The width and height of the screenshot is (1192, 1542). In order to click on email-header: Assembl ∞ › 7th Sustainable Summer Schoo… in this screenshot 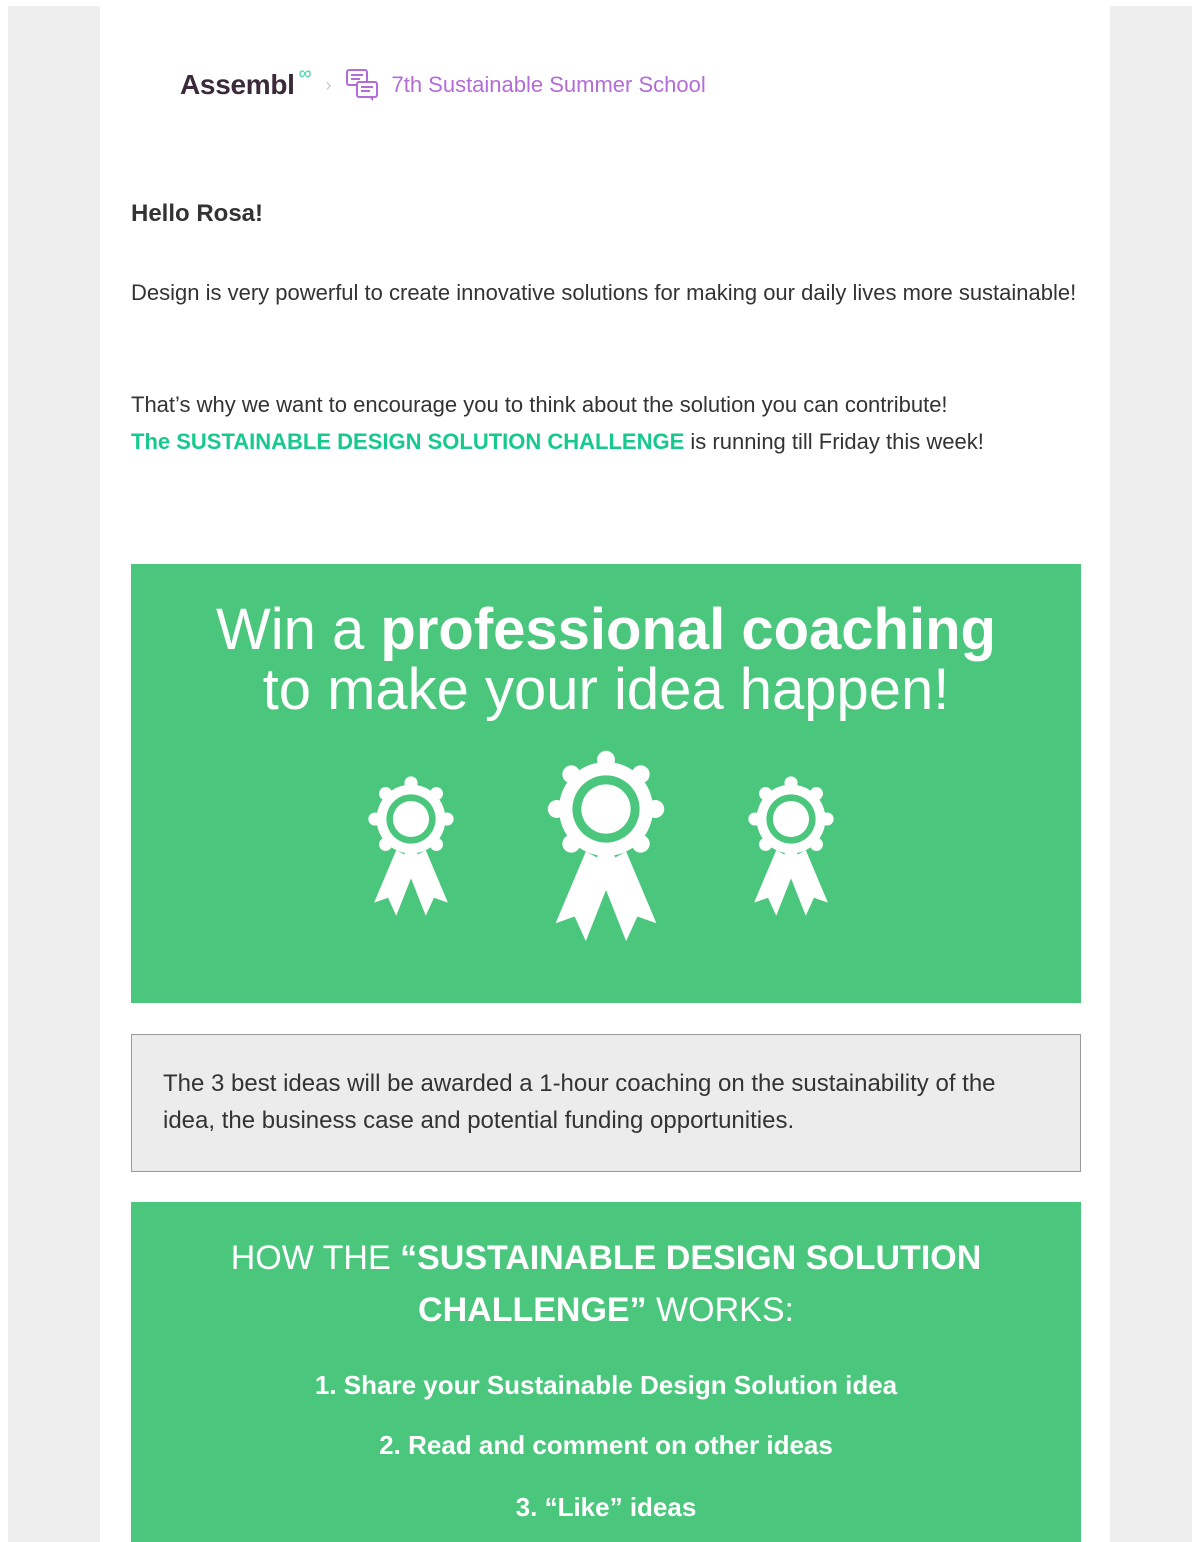, I will do `click(443, 85)`.